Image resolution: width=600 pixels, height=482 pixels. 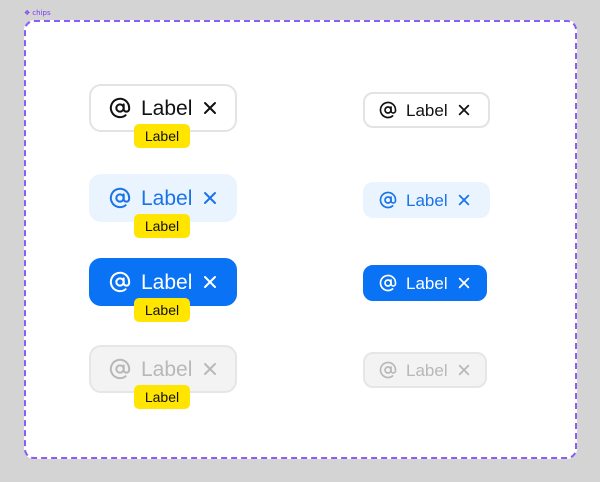 I want to click on chip-filled-small: Label, so click(x=425, y=283).